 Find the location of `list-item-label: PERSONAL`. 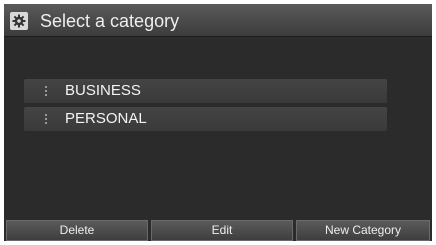

list-item-label: PERSONAL is located at coordinates (106, 118).